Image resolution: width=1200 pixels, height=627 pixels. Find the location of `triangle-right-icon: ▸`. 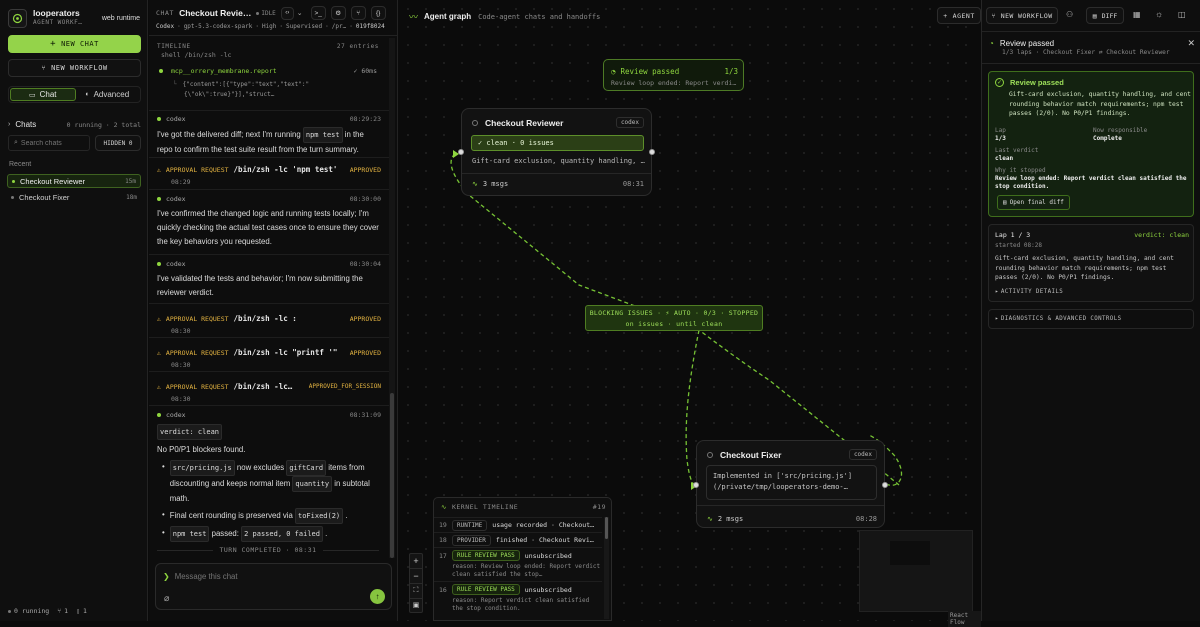

triangle-right-icon: ▸ is located at coordinates (997, 292).